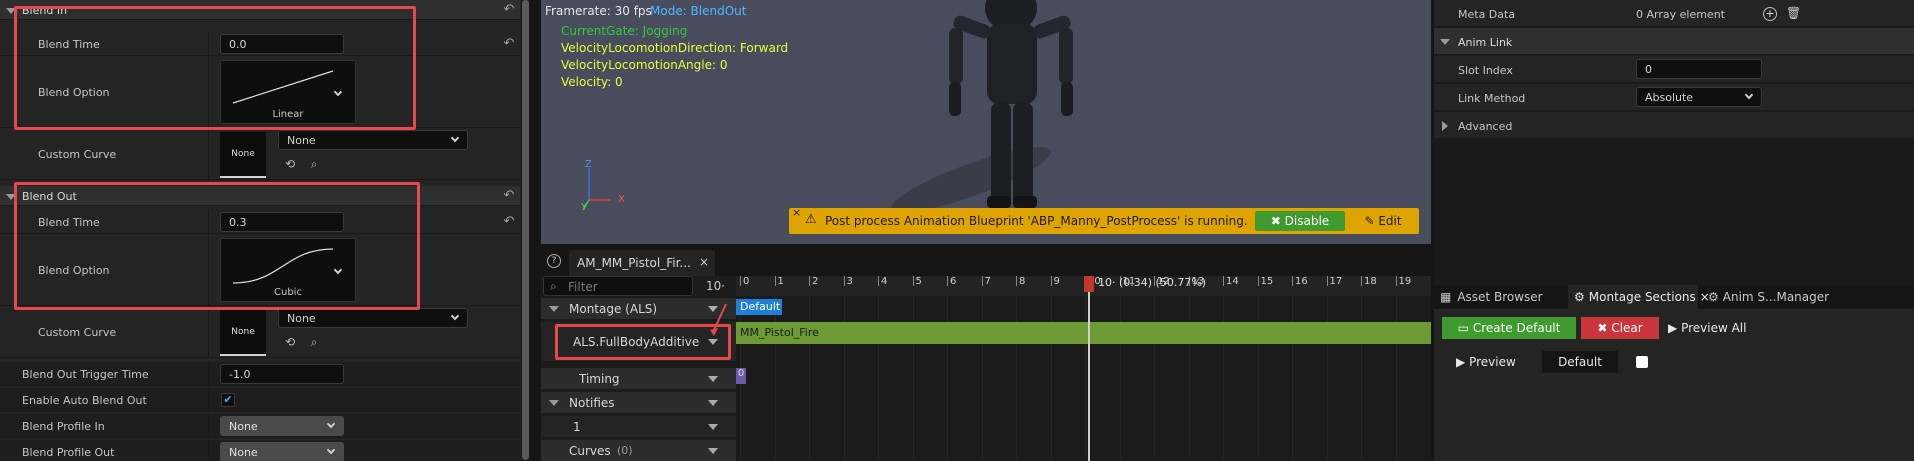  Describe the element at coordinates (642, 263) in the screenshot. I see `tab-montage-asset: AM_MM_Pistol_Fir... ×` at that location.